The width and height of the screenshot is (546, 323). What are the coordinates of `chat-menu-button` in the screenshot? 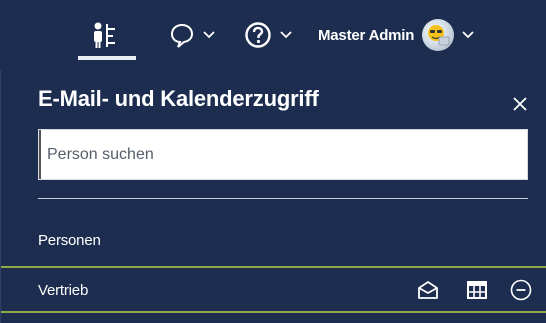 It's located at (192, 35).